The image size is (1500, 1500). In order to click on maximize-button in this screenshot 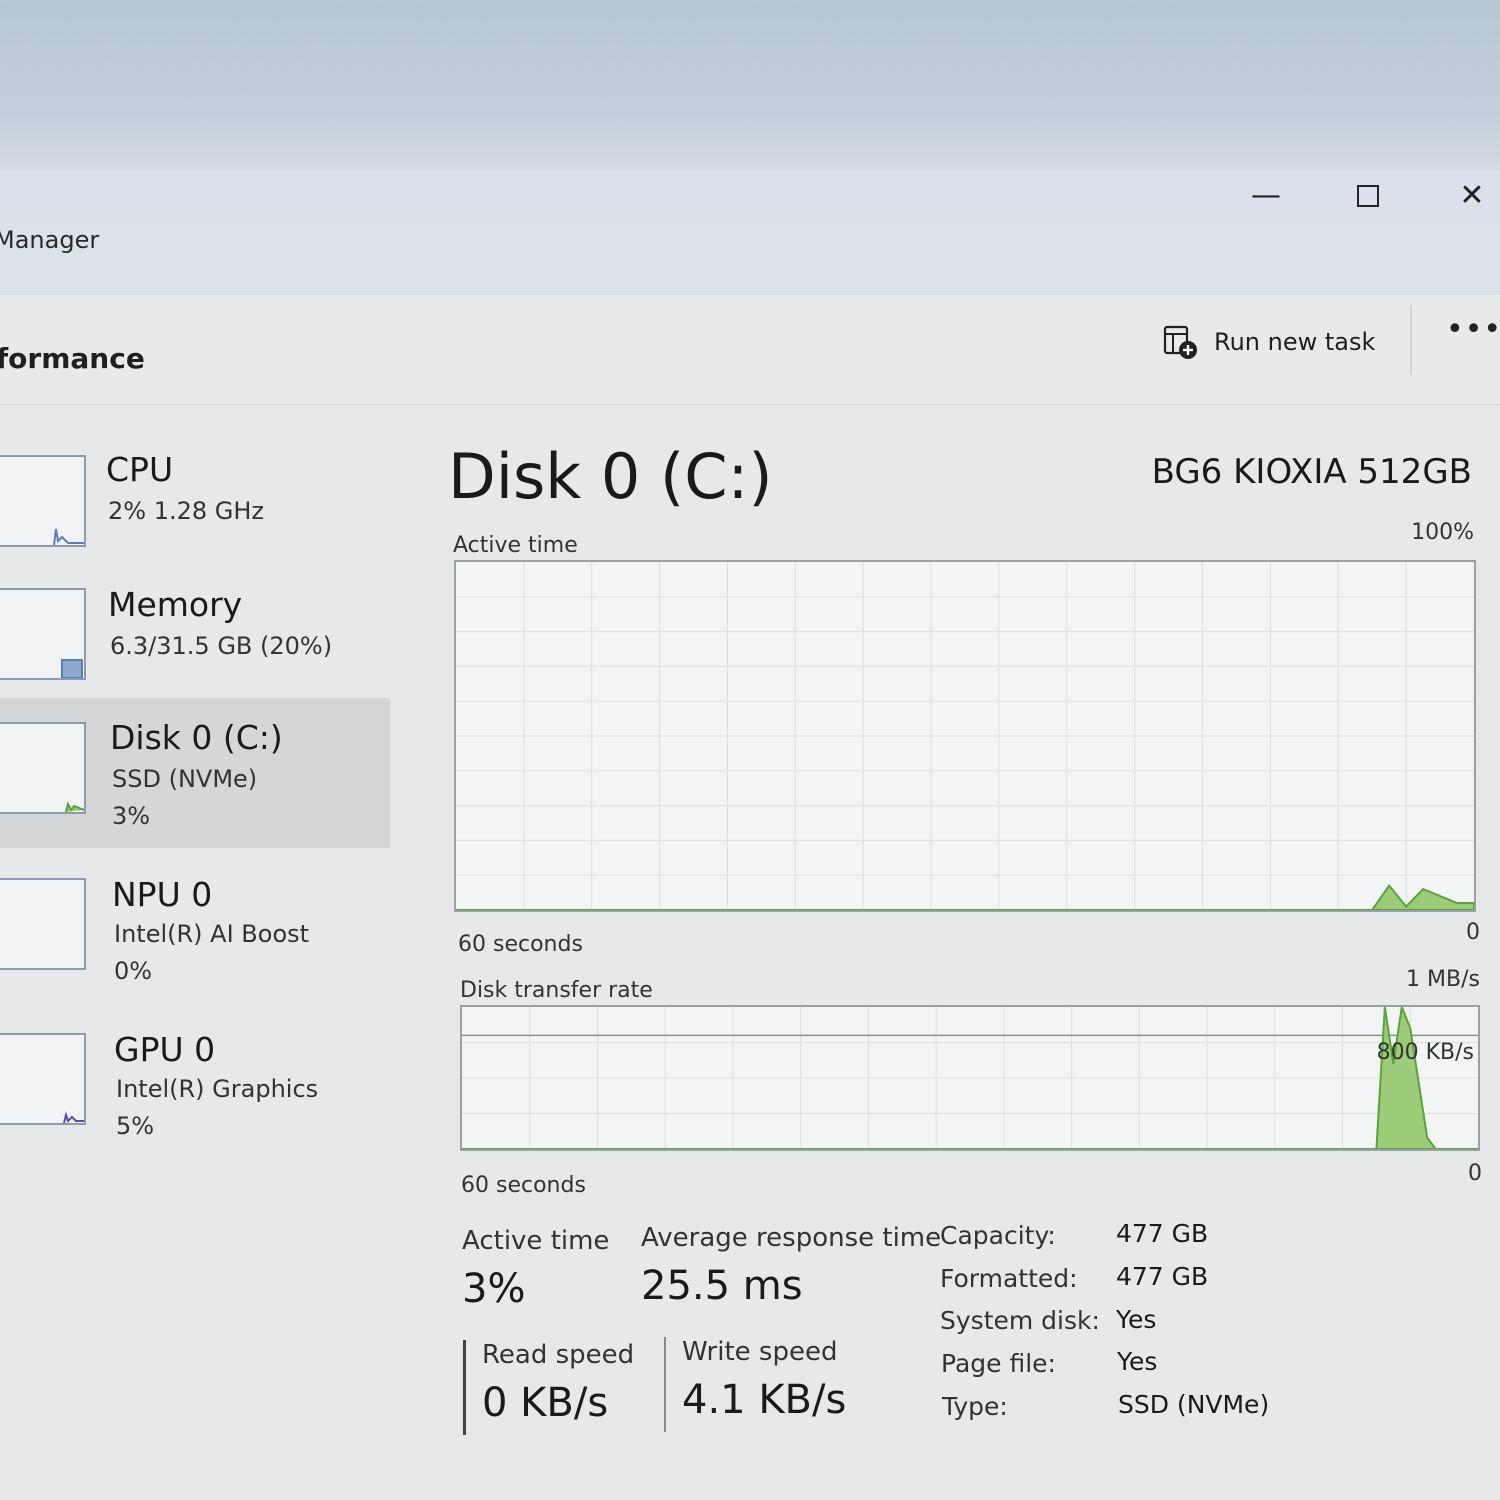, I will do `click(1368, 196)`.